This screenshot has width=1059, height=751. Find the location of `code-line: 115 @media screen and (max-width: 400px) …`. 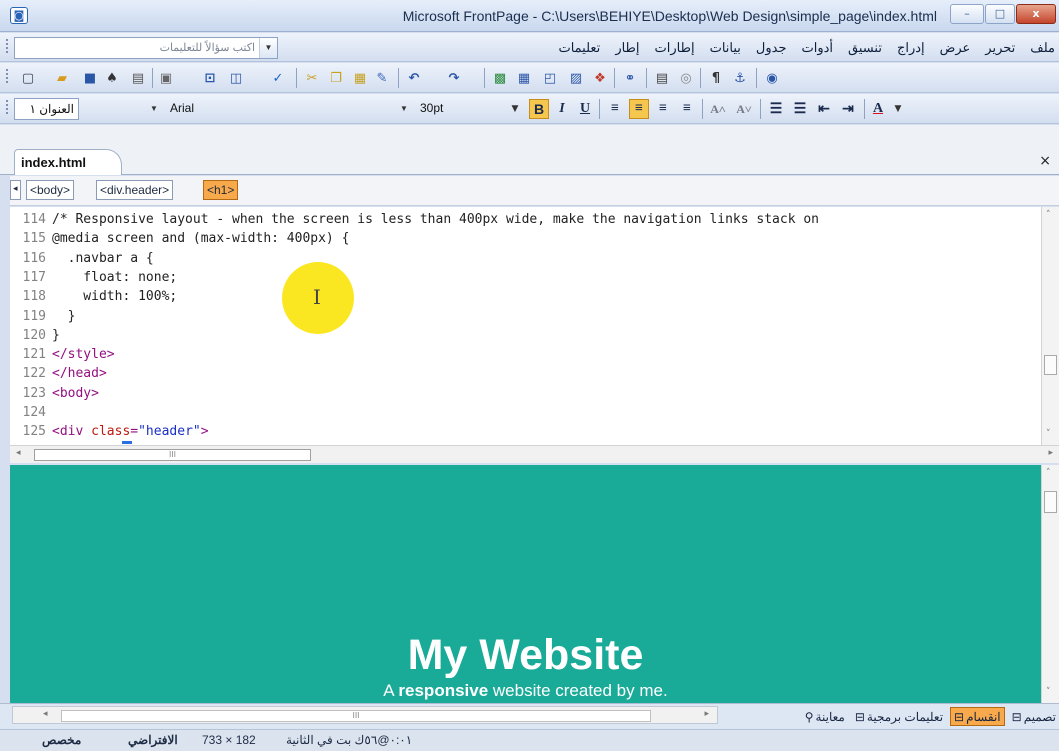

code-line: 115 @media screen and (max-width: 400px) … is located at coordinates (180, 240).